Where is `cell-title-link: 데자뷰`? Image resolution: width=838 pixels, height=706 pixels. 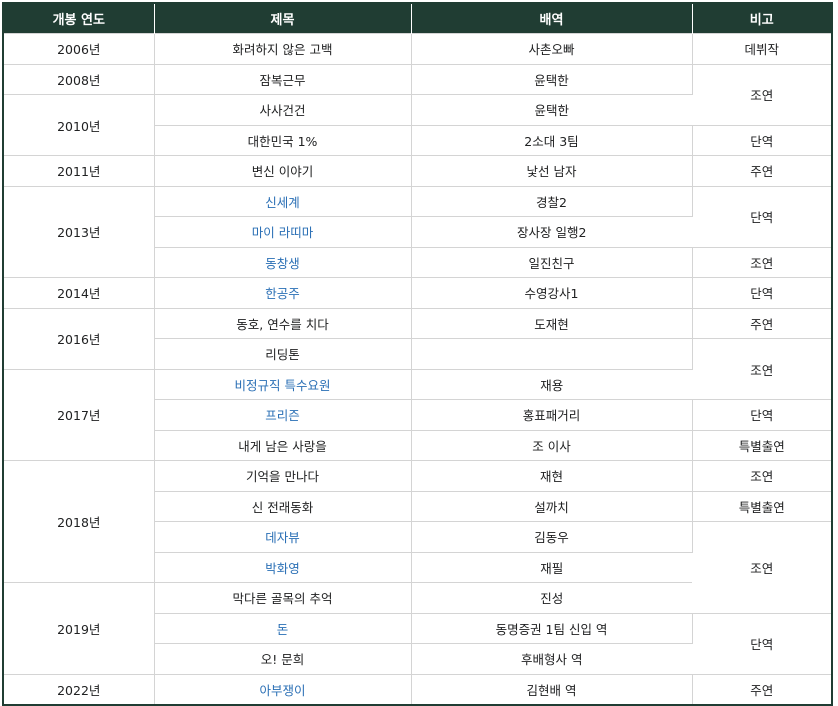 cell-title-link: 데자뷰 is located at coordinates (283, 536).